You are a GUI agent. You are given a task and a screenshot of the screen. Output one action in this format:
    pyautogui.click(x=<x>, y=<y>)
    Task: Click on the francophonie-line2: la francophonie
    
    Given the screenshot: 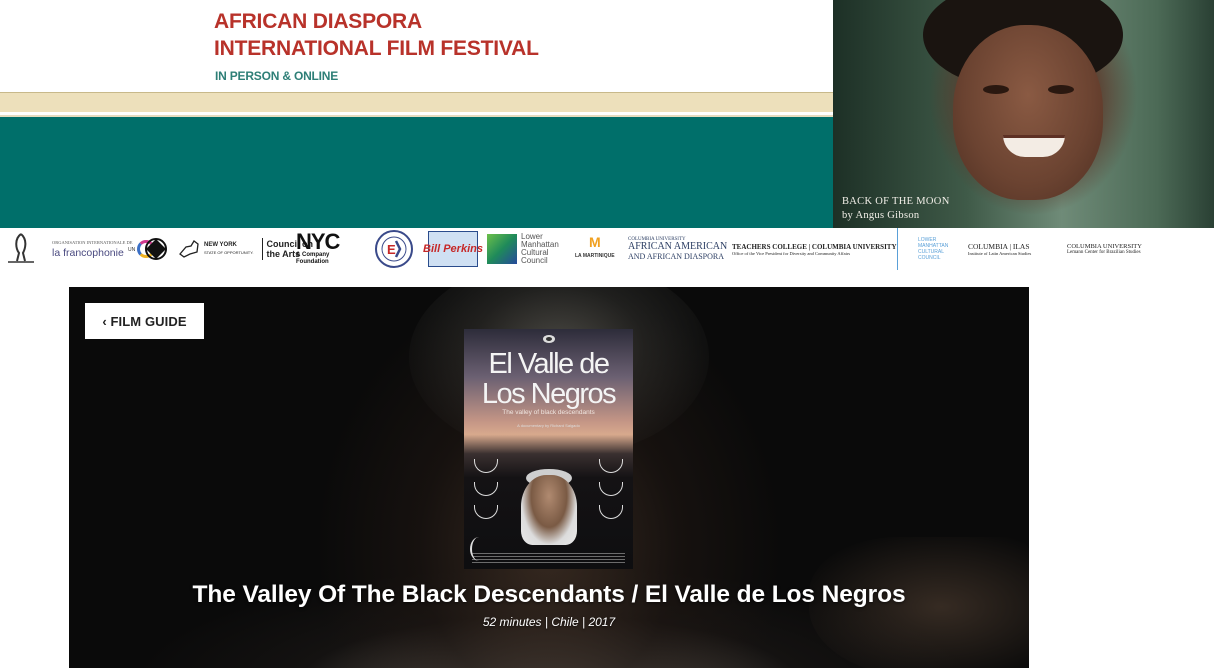 What is the action you would take?
    pyautogui.click(x=88, y=253)
    